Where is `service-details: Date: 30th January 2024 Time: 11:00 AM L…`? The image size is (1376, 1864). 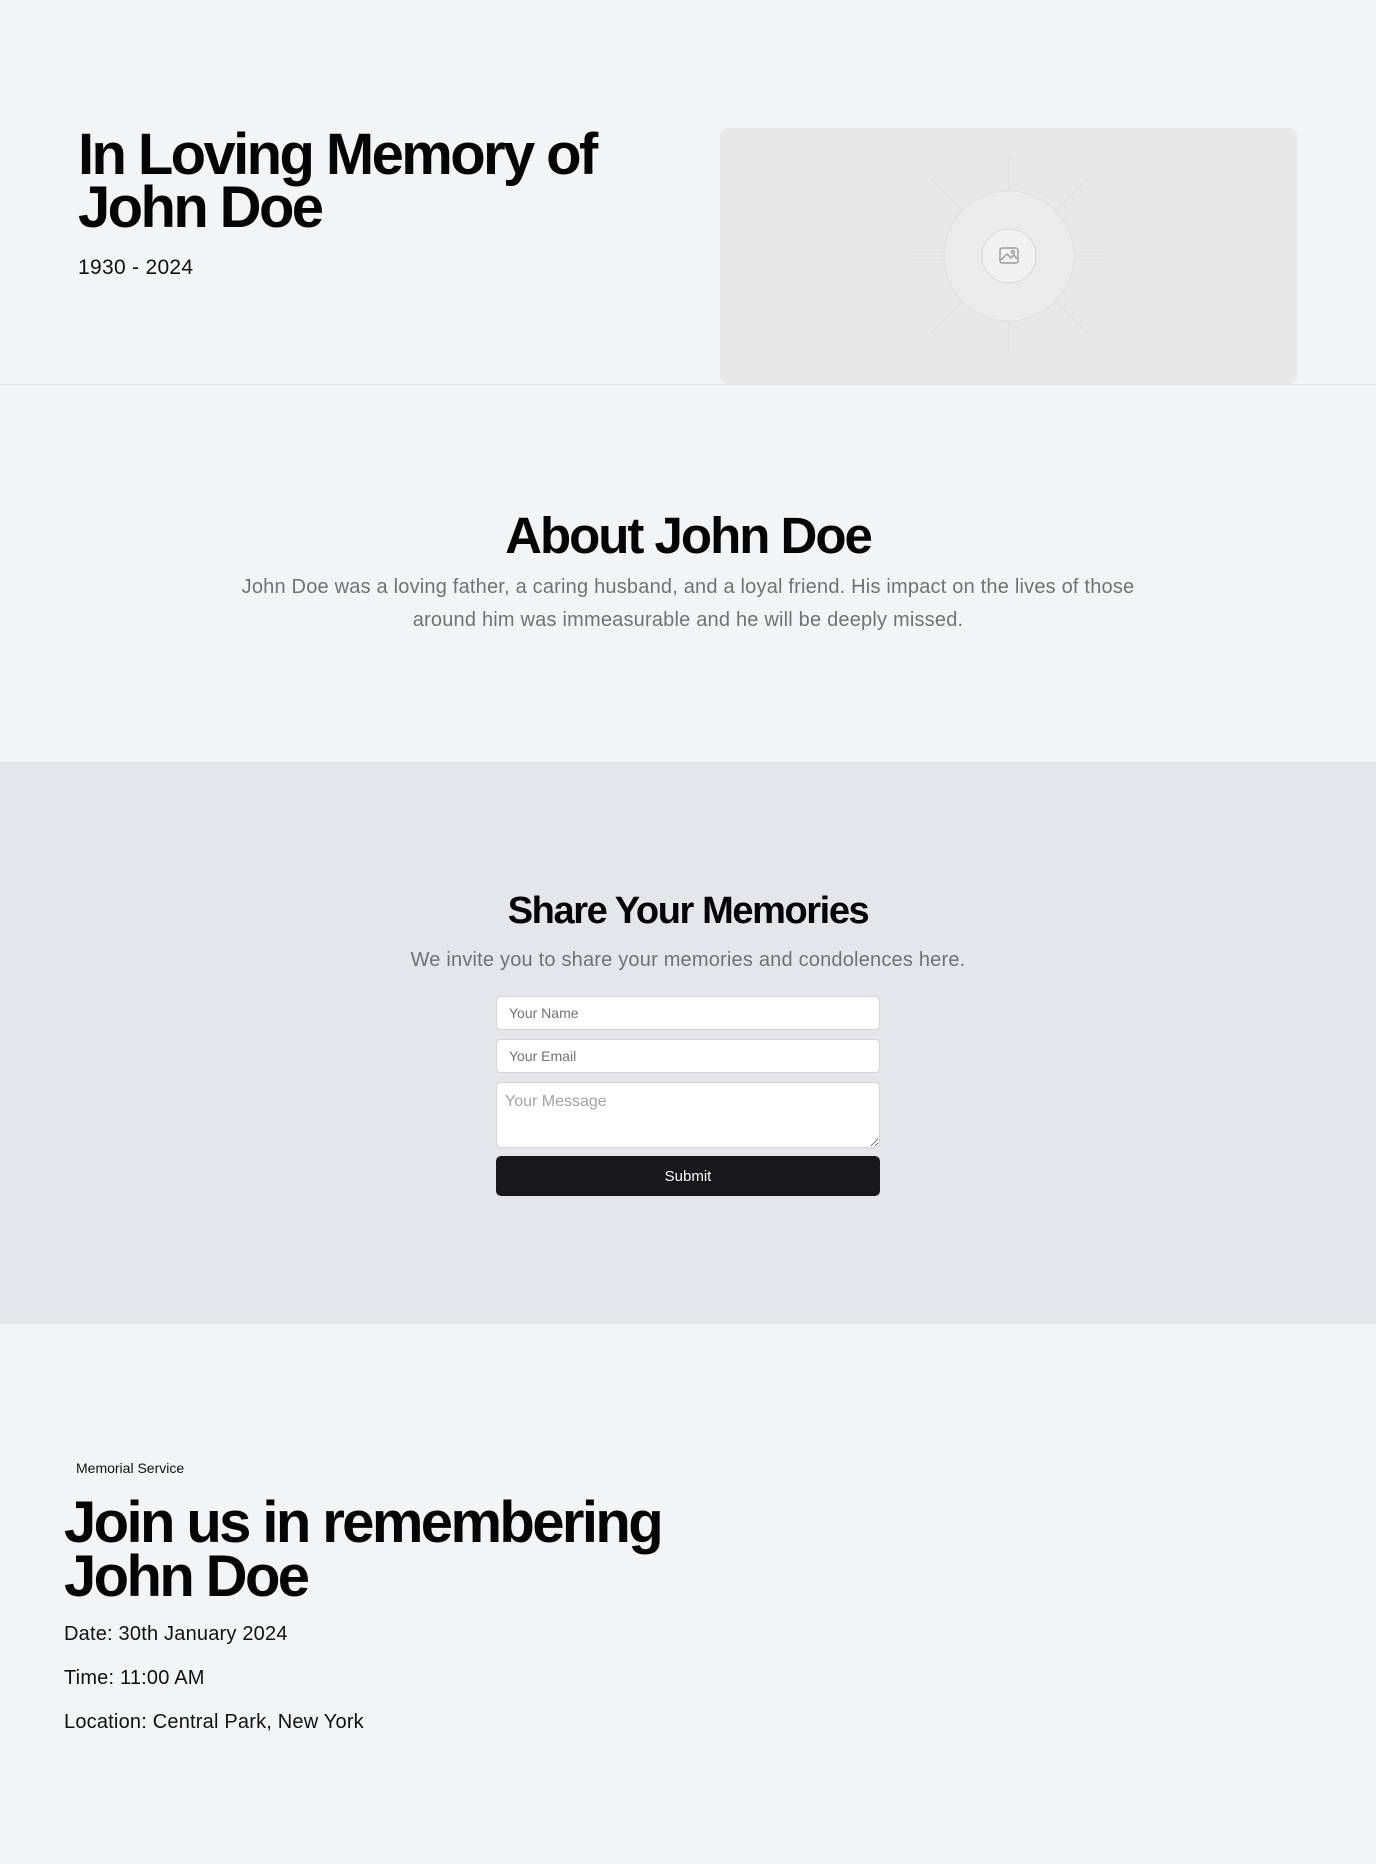
service-details: Date: 30th January 2024 Time: 11:00 AM L… is located at coordinates (214, 1678).